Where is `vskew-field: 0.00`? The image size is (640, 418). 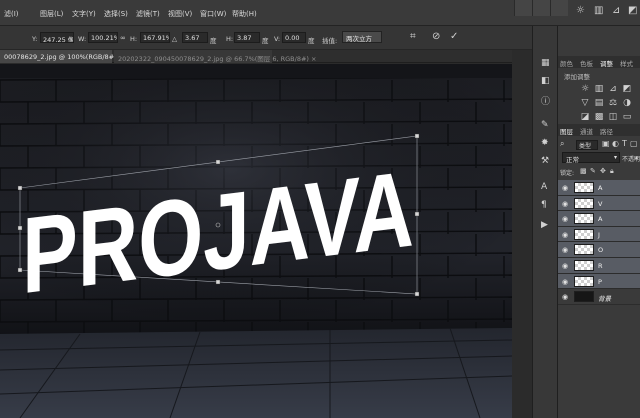
vskew-field: 0.00 is located at coordinates (294, 37).